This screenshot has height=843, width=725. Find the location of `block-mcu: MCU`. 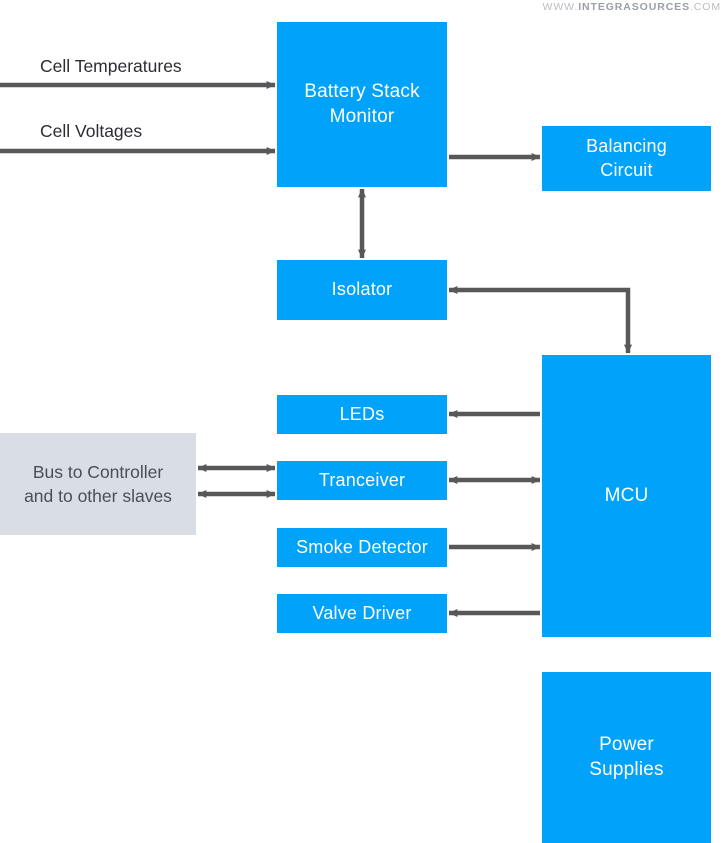

block-mcu: MCU is located at coordinates (626, 496).